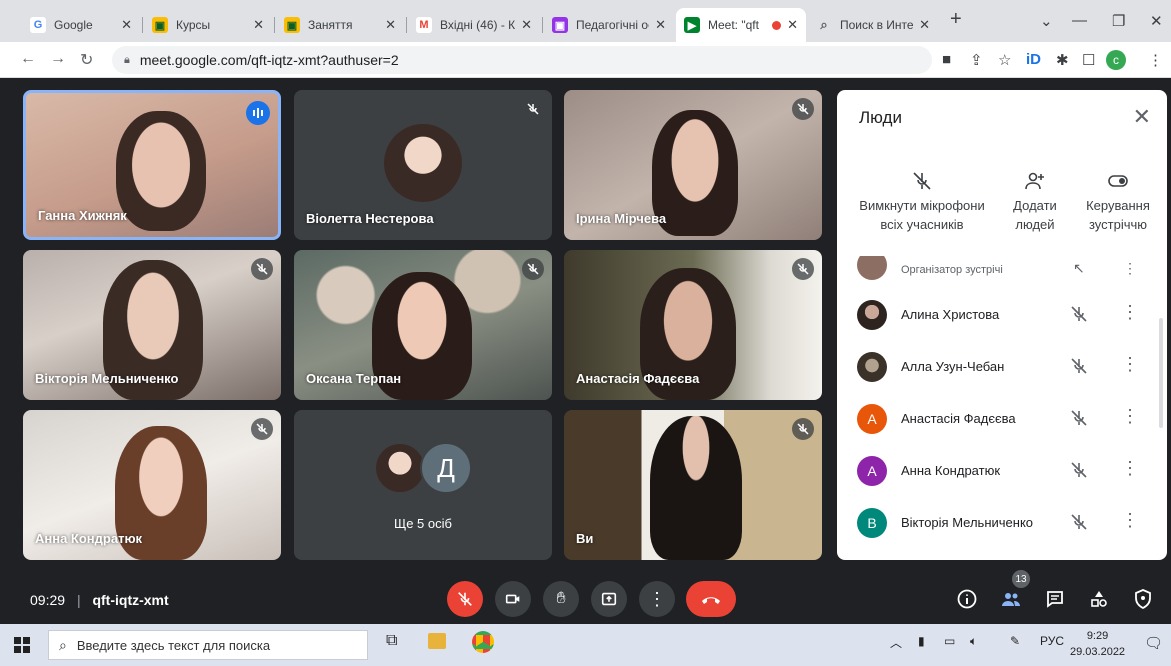  Describe the element at coordinates (1002, 368) in the screenshot. I see `list-item: Алла Узун-Чебан ⋮` at that location.